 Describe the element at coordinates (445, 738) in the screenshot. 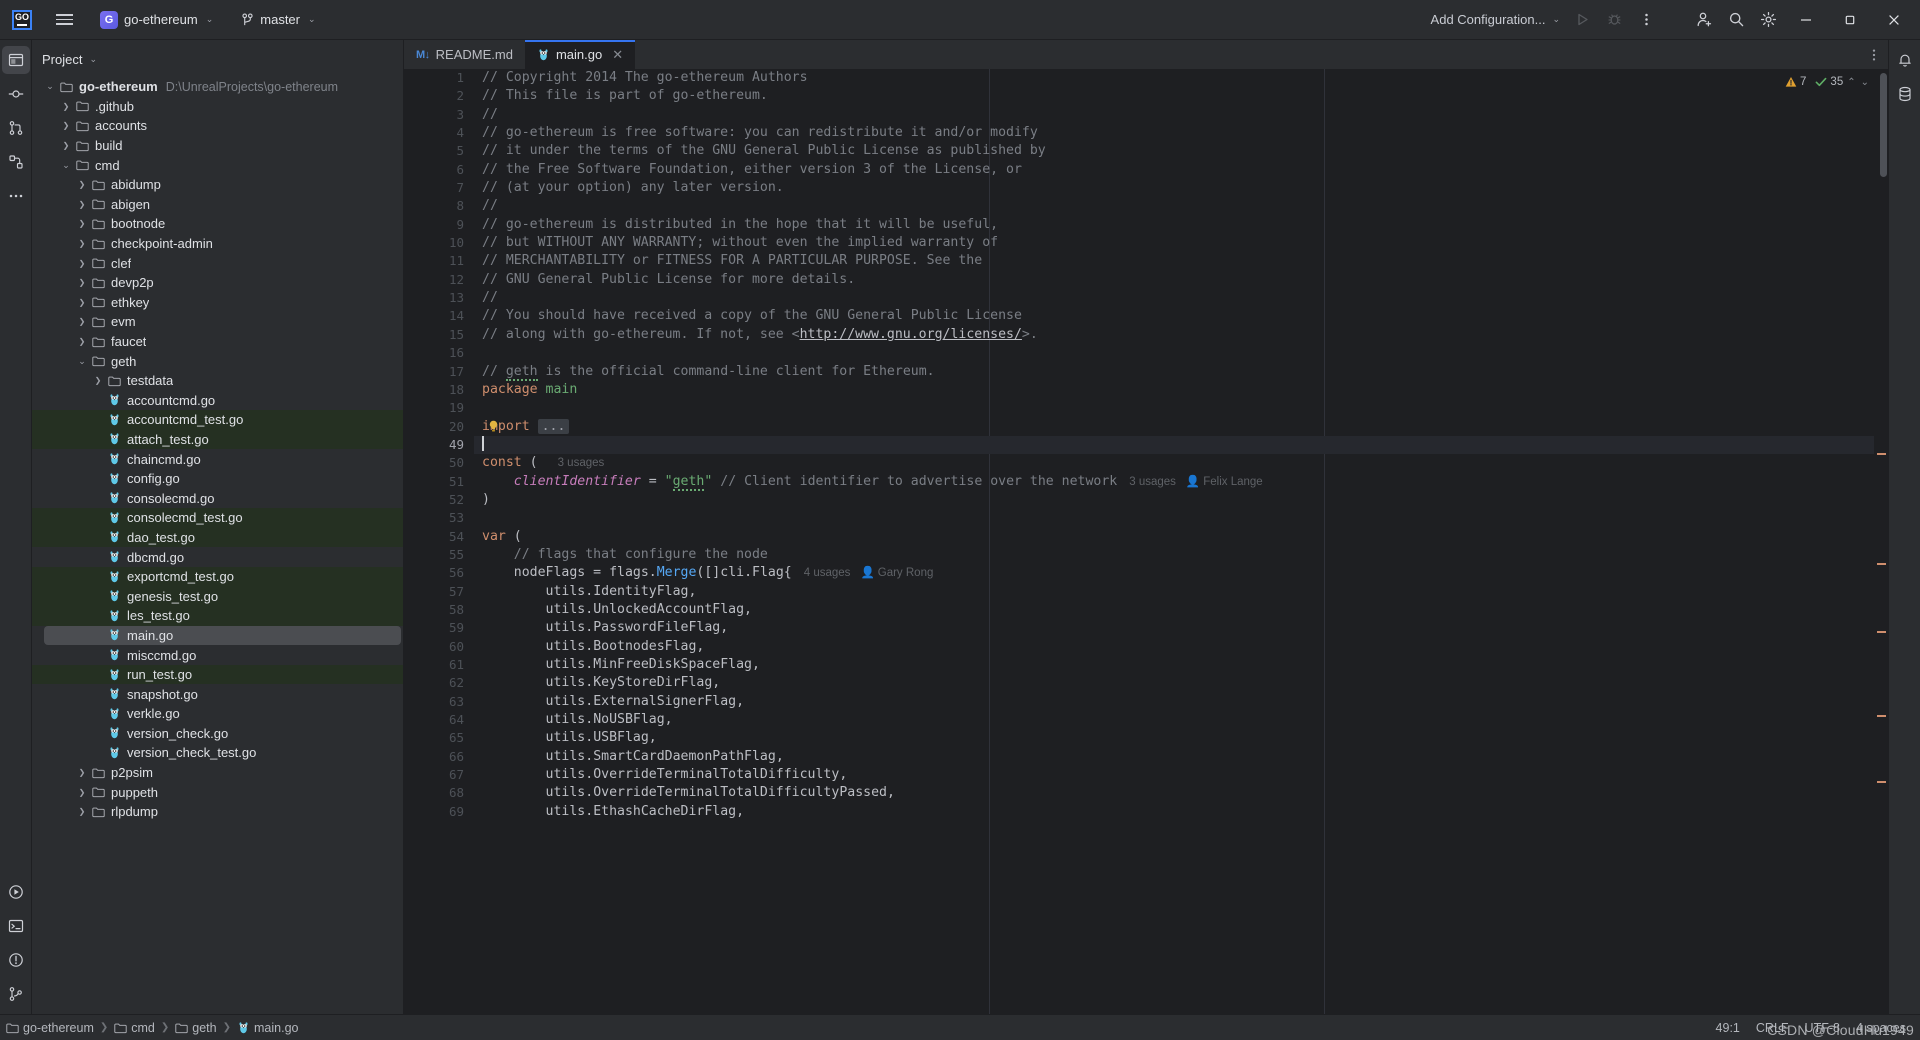

I see `line-number: 65` at that location.